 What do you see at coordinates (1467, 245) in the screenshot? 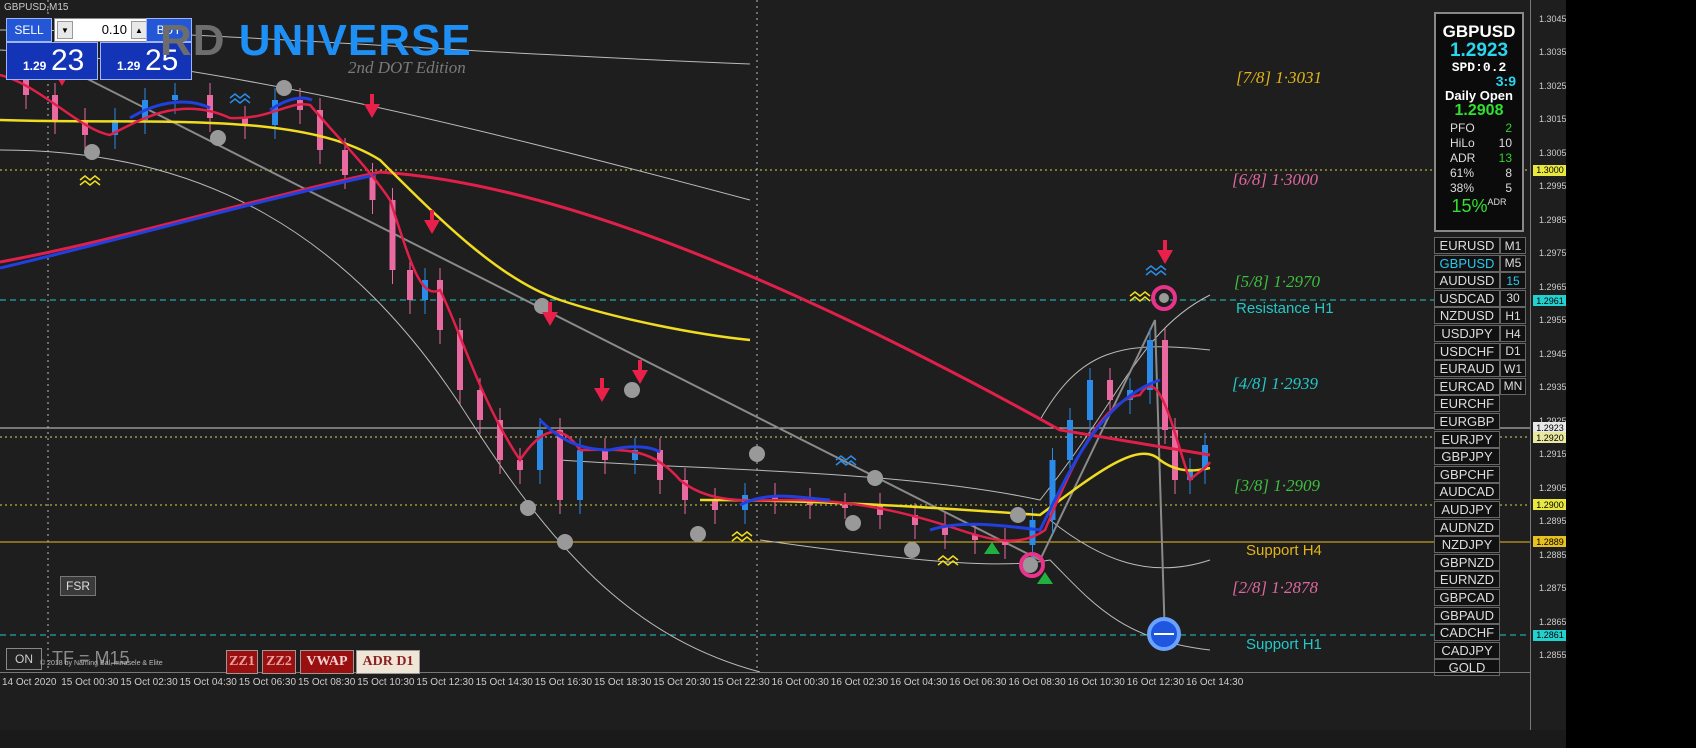
I see `symbol-button-eurusd: EURUSD` at bounding box center [1467, 245].